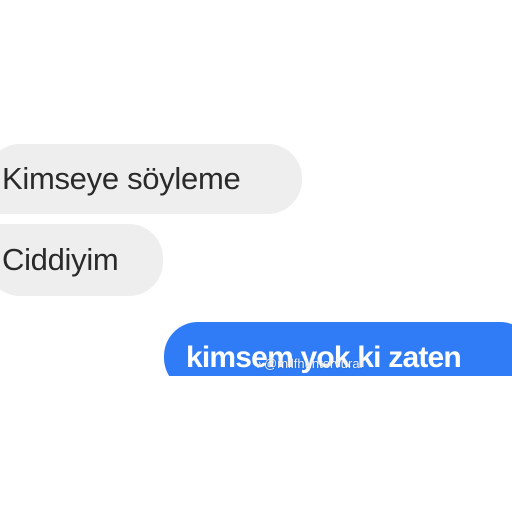  What do you see at coordinates (313, 363) in the screenshot?
I see `watermark-handle: @milfhuntervural` at bounding box center [313, 363].